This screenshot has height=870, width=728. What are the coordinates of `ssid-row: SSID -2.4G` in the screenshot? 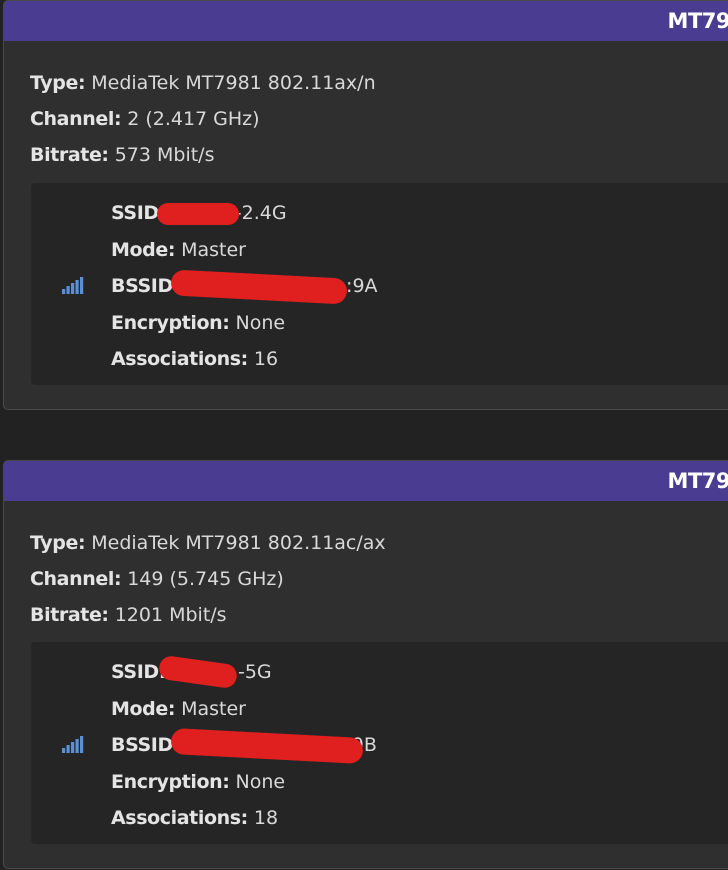 It's located at (244, 213).